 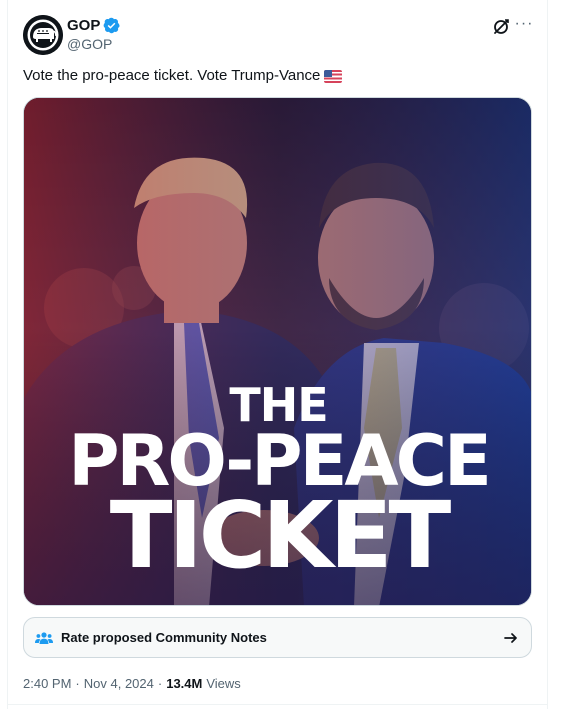 I want to click on display-name: GOP, so click(x=83, y=25).